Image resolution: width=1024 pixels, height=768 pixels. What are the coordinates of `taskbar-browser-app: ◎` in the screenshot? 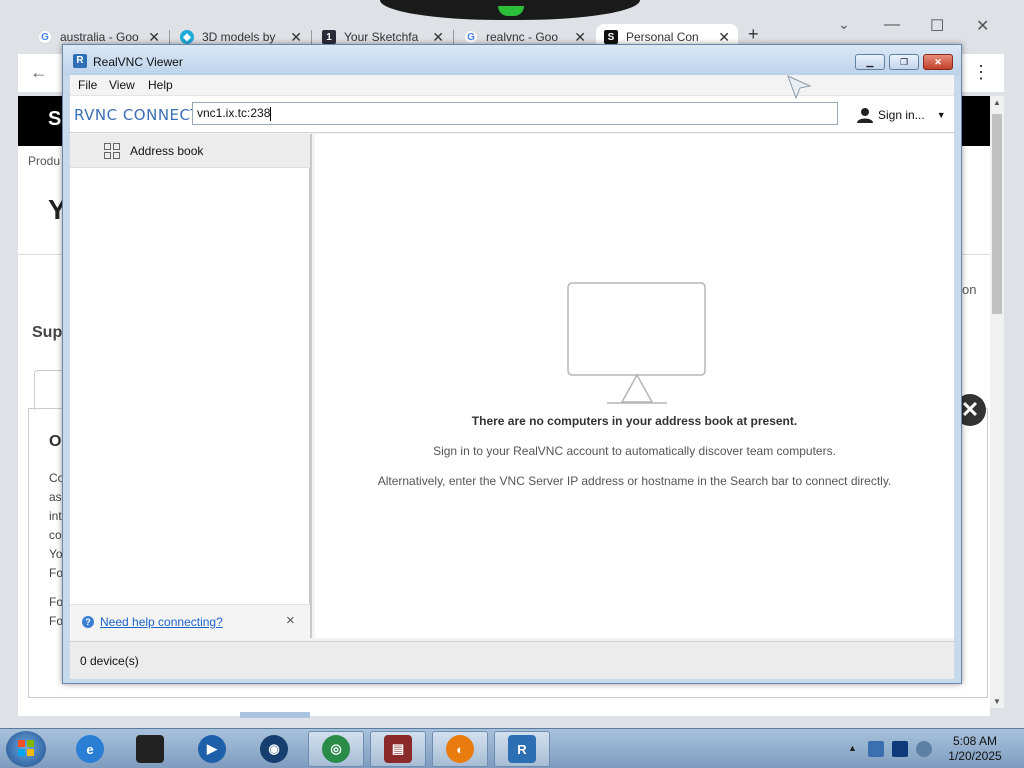 It's located at (336, 749).